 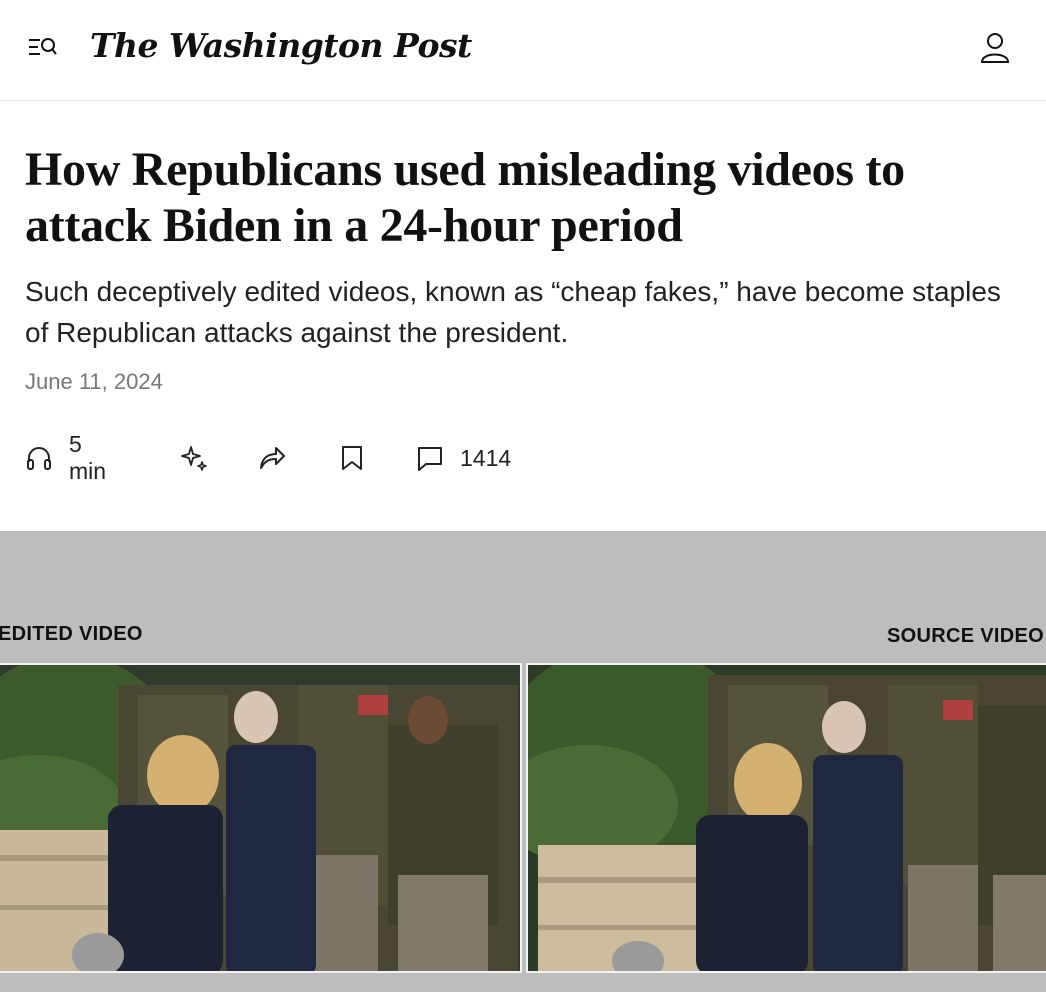 I want to click on summary-button, so click(x=194, y=458).